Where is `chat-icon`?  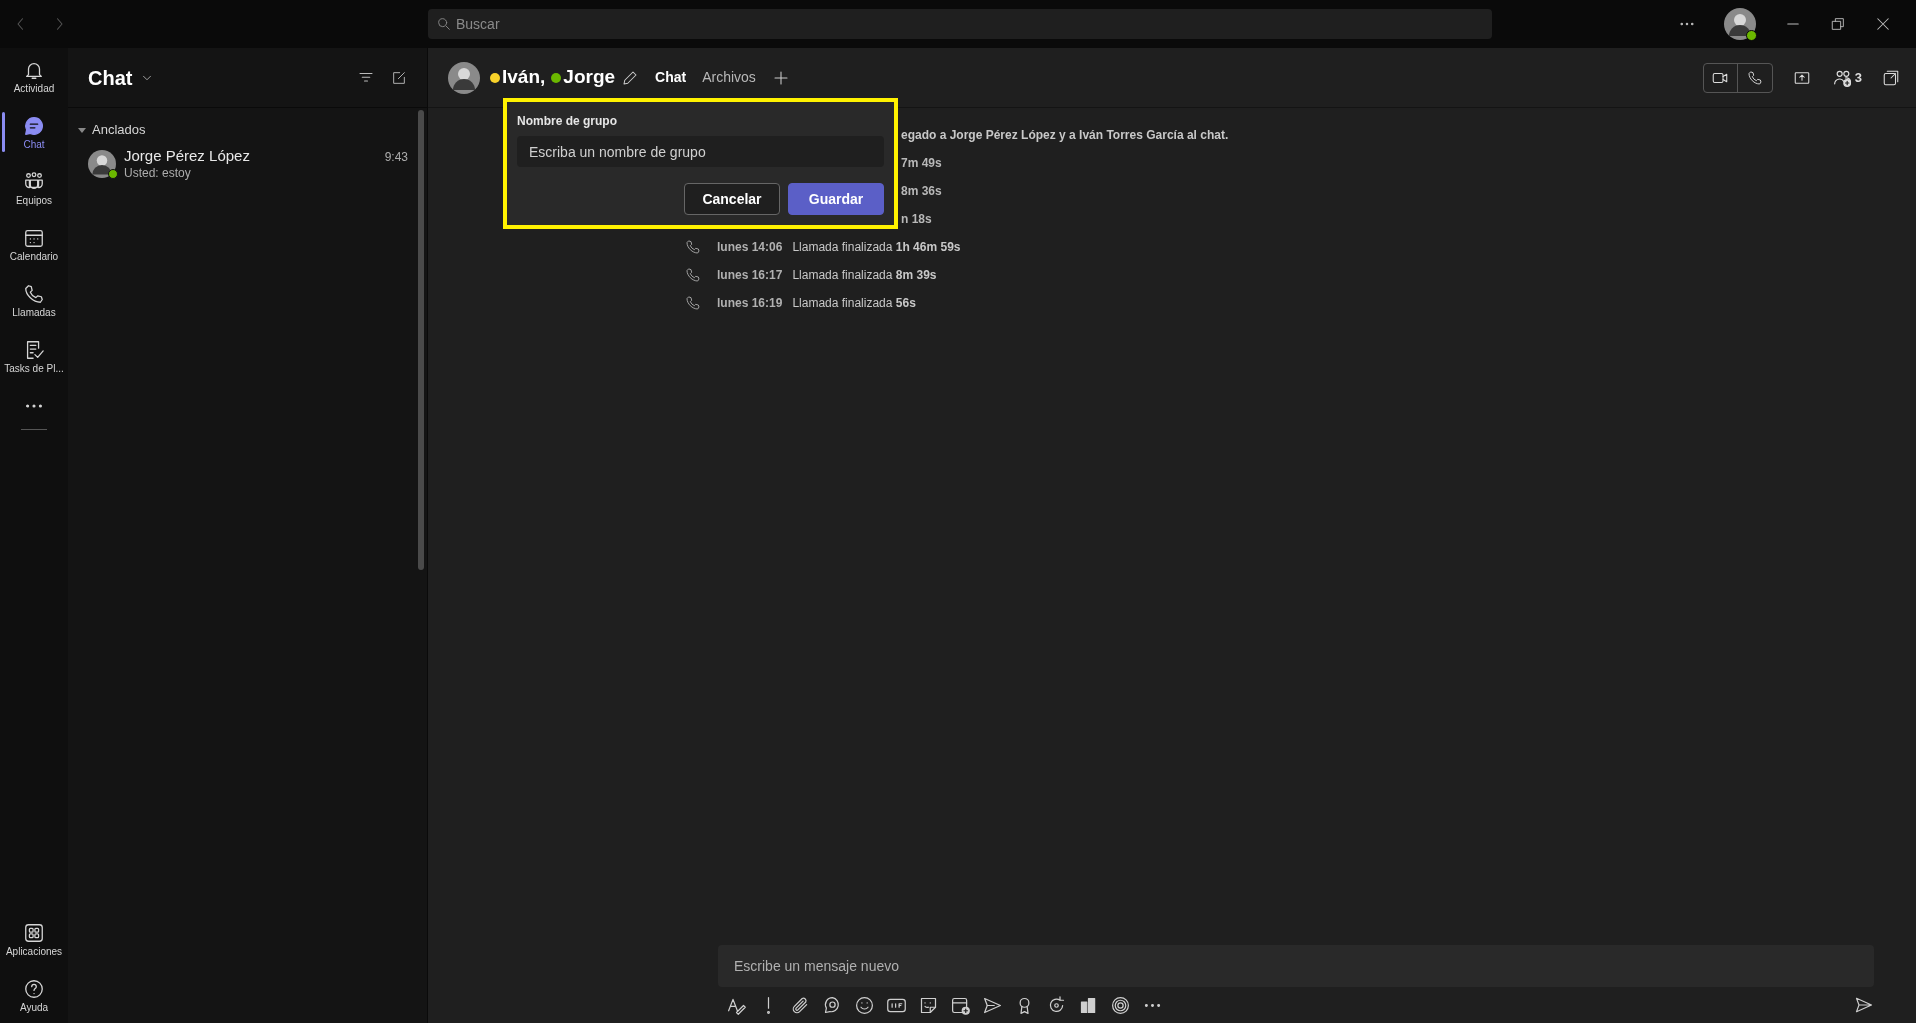
chat-icon is located at coordinates (34, 125).